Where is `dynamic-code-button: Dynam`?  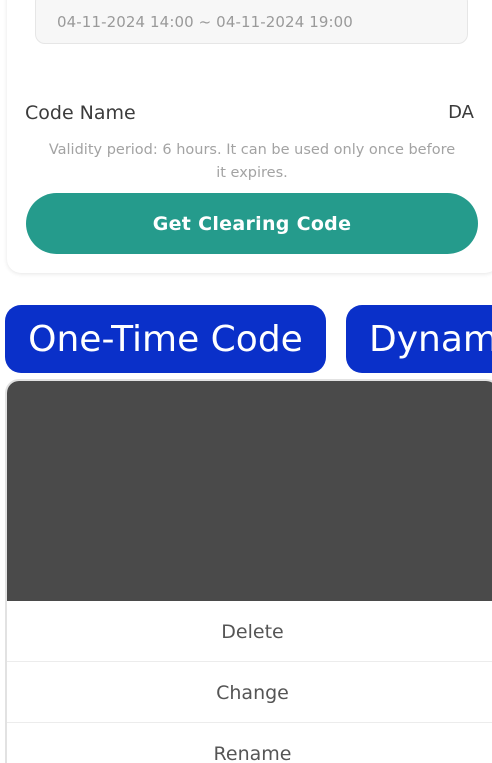
dynamic-code-button: Dynam is located at coordinates (419, 339).